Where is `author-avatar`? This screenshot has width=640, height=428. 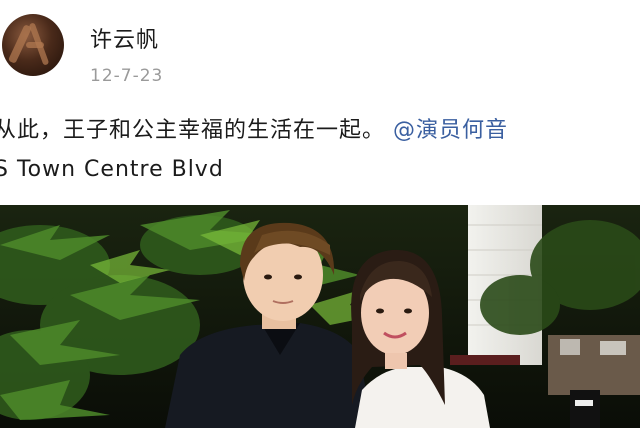
author-avatar is located at coordinates (33, 45).